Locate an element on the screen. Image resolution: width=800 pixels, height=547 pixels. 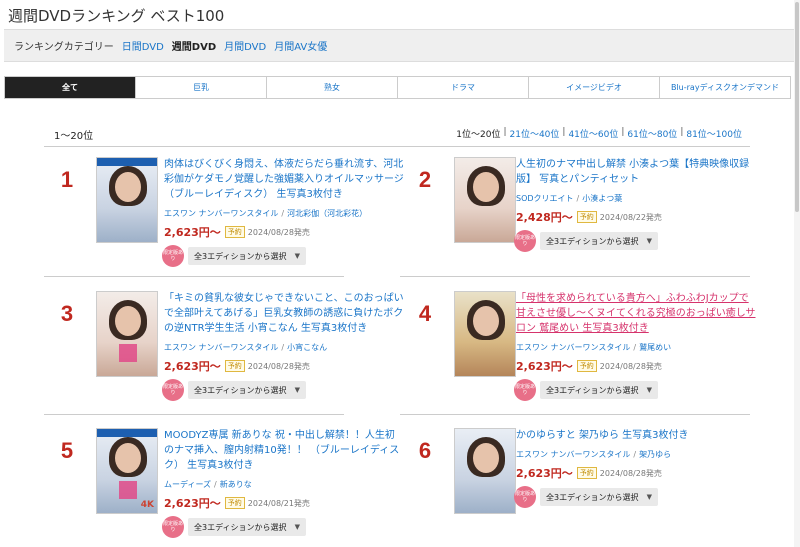
scrollbar is located at coordinates (797, 273).